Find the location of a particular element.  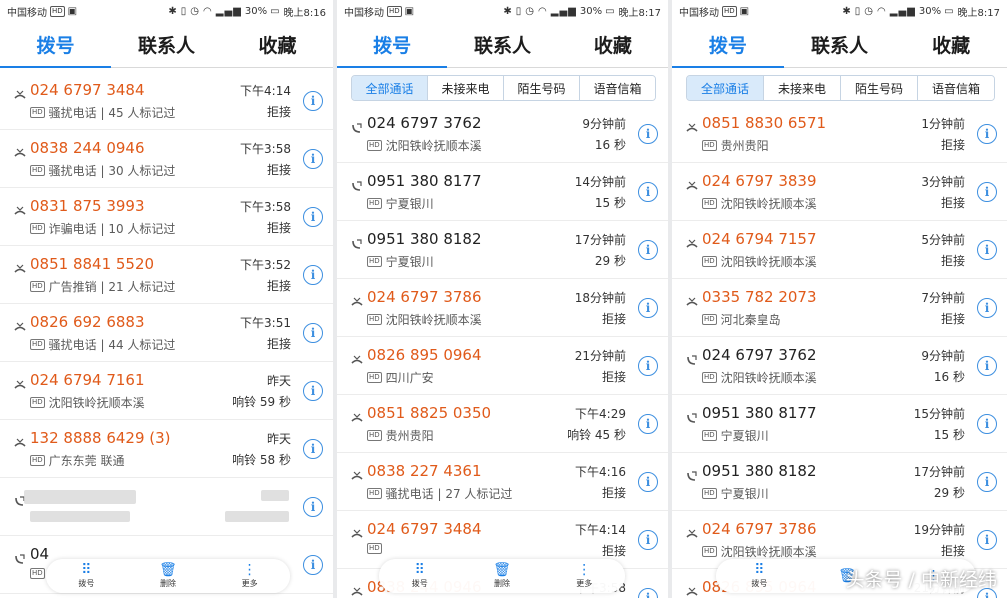

call-row: 0851 8825 0350 HD 贵州贵阳 下午4:29 响铃 45 秒 i is located at coordinates (502, 424).